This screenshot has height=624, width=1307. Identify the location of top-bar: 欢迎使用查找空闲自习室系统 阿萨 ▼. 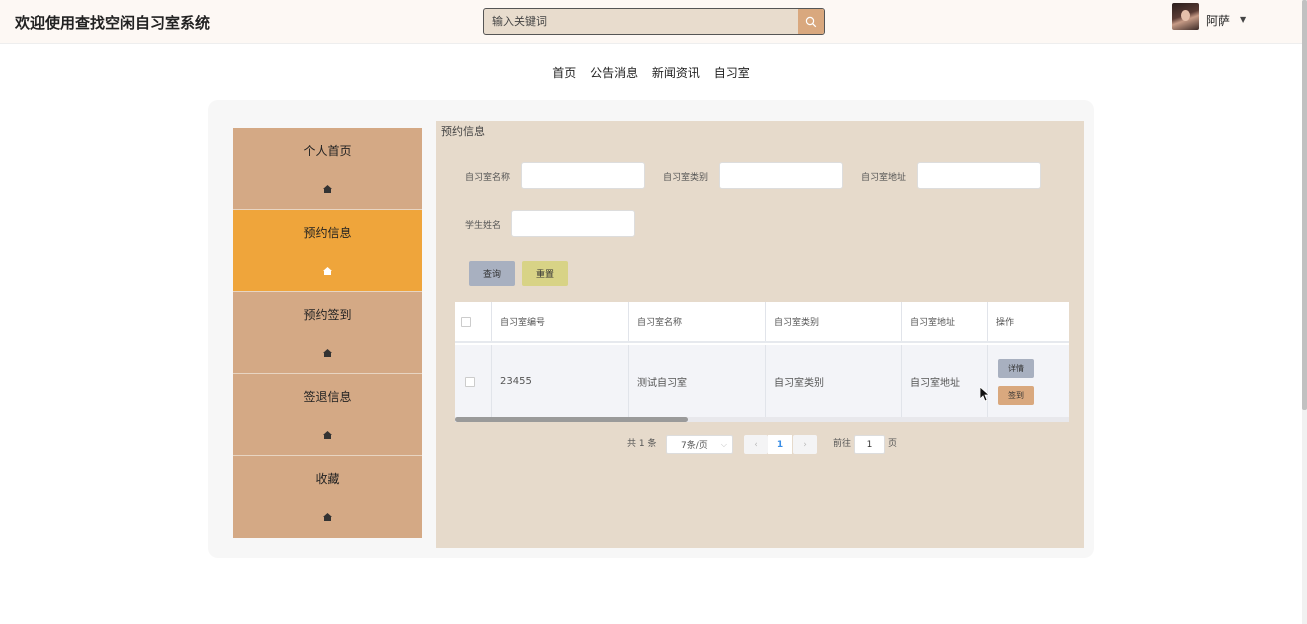
(653, 22).